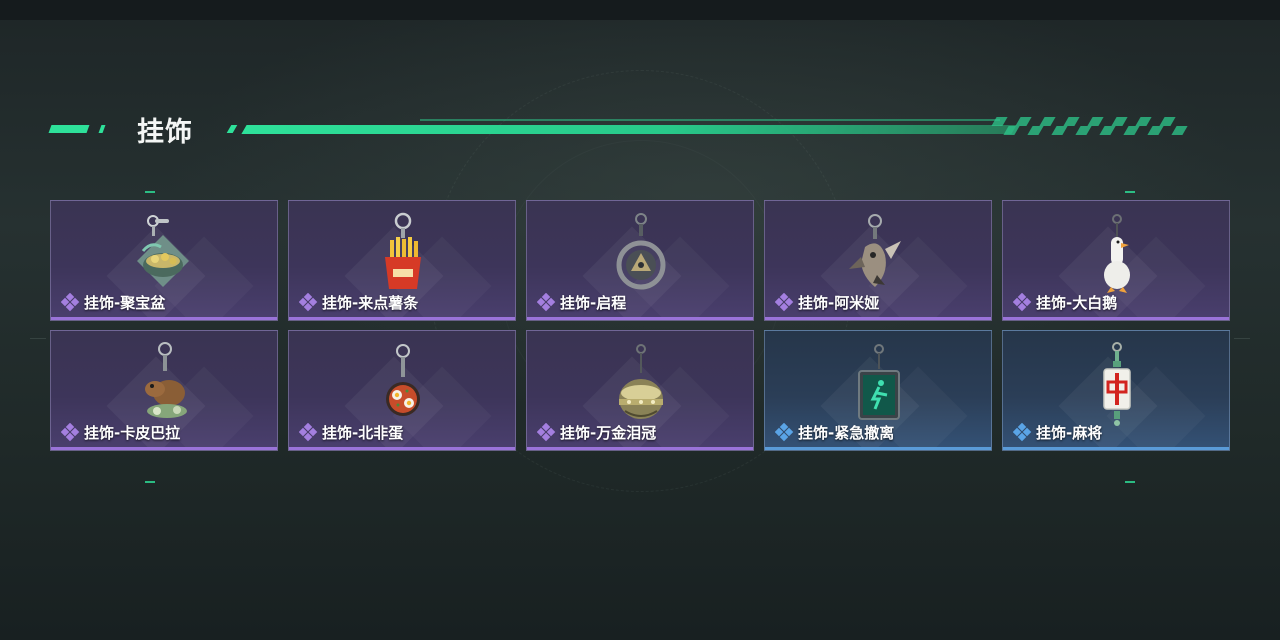  Describe the element at coordinates (1077, 303) in the screenshot. I see `charm-name: 挂饰-大白鹅` at that location.